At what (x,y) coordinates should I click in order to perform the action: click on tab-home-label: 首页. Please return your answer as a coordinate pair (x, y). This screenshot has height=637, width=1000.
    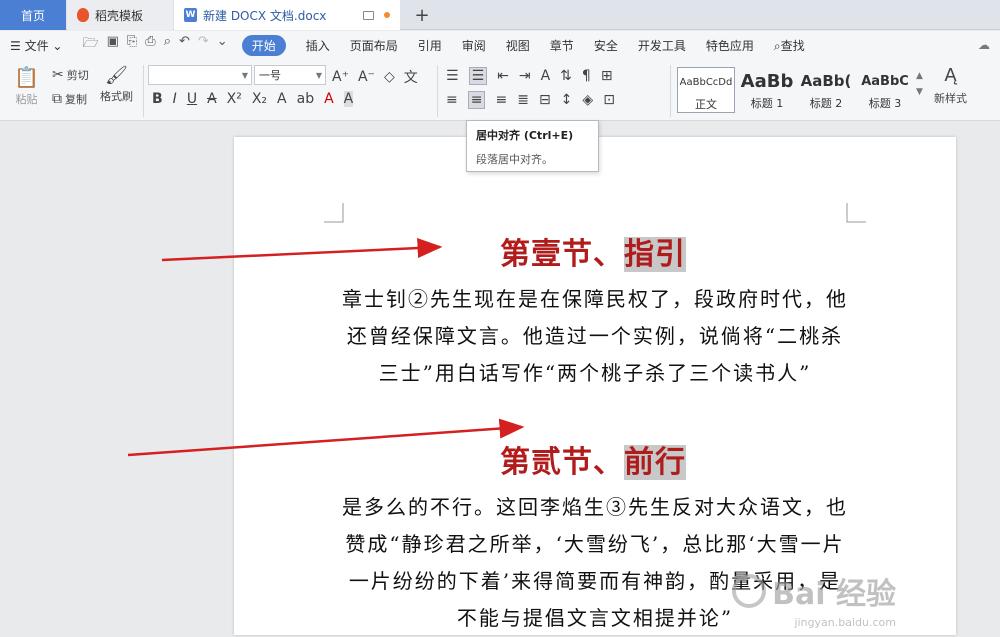
    Looking at the image, I should click on (32, 15).